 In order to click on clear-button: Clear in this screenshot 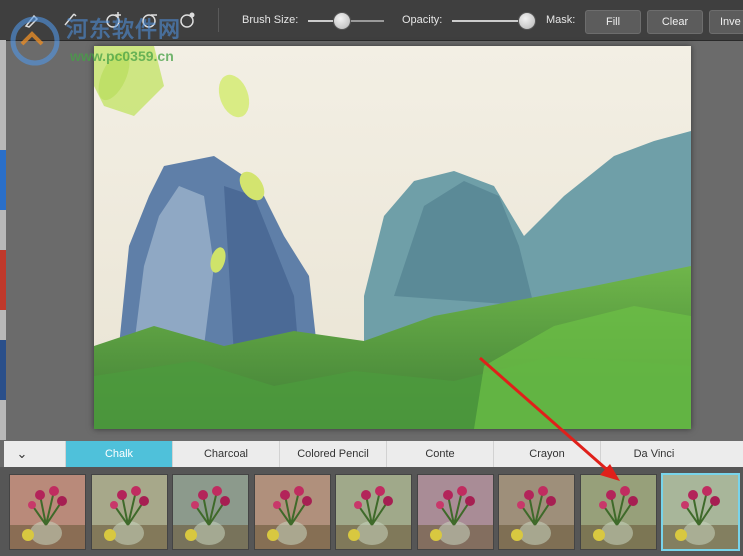, I will do `click(675, 22)`.